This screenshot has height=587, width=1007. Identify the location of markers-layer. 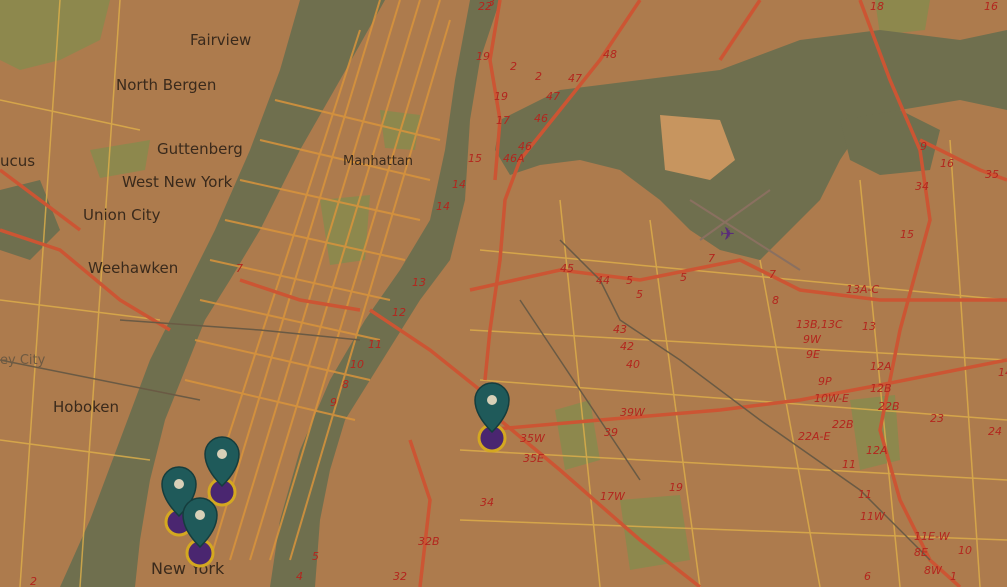
(335, 475).